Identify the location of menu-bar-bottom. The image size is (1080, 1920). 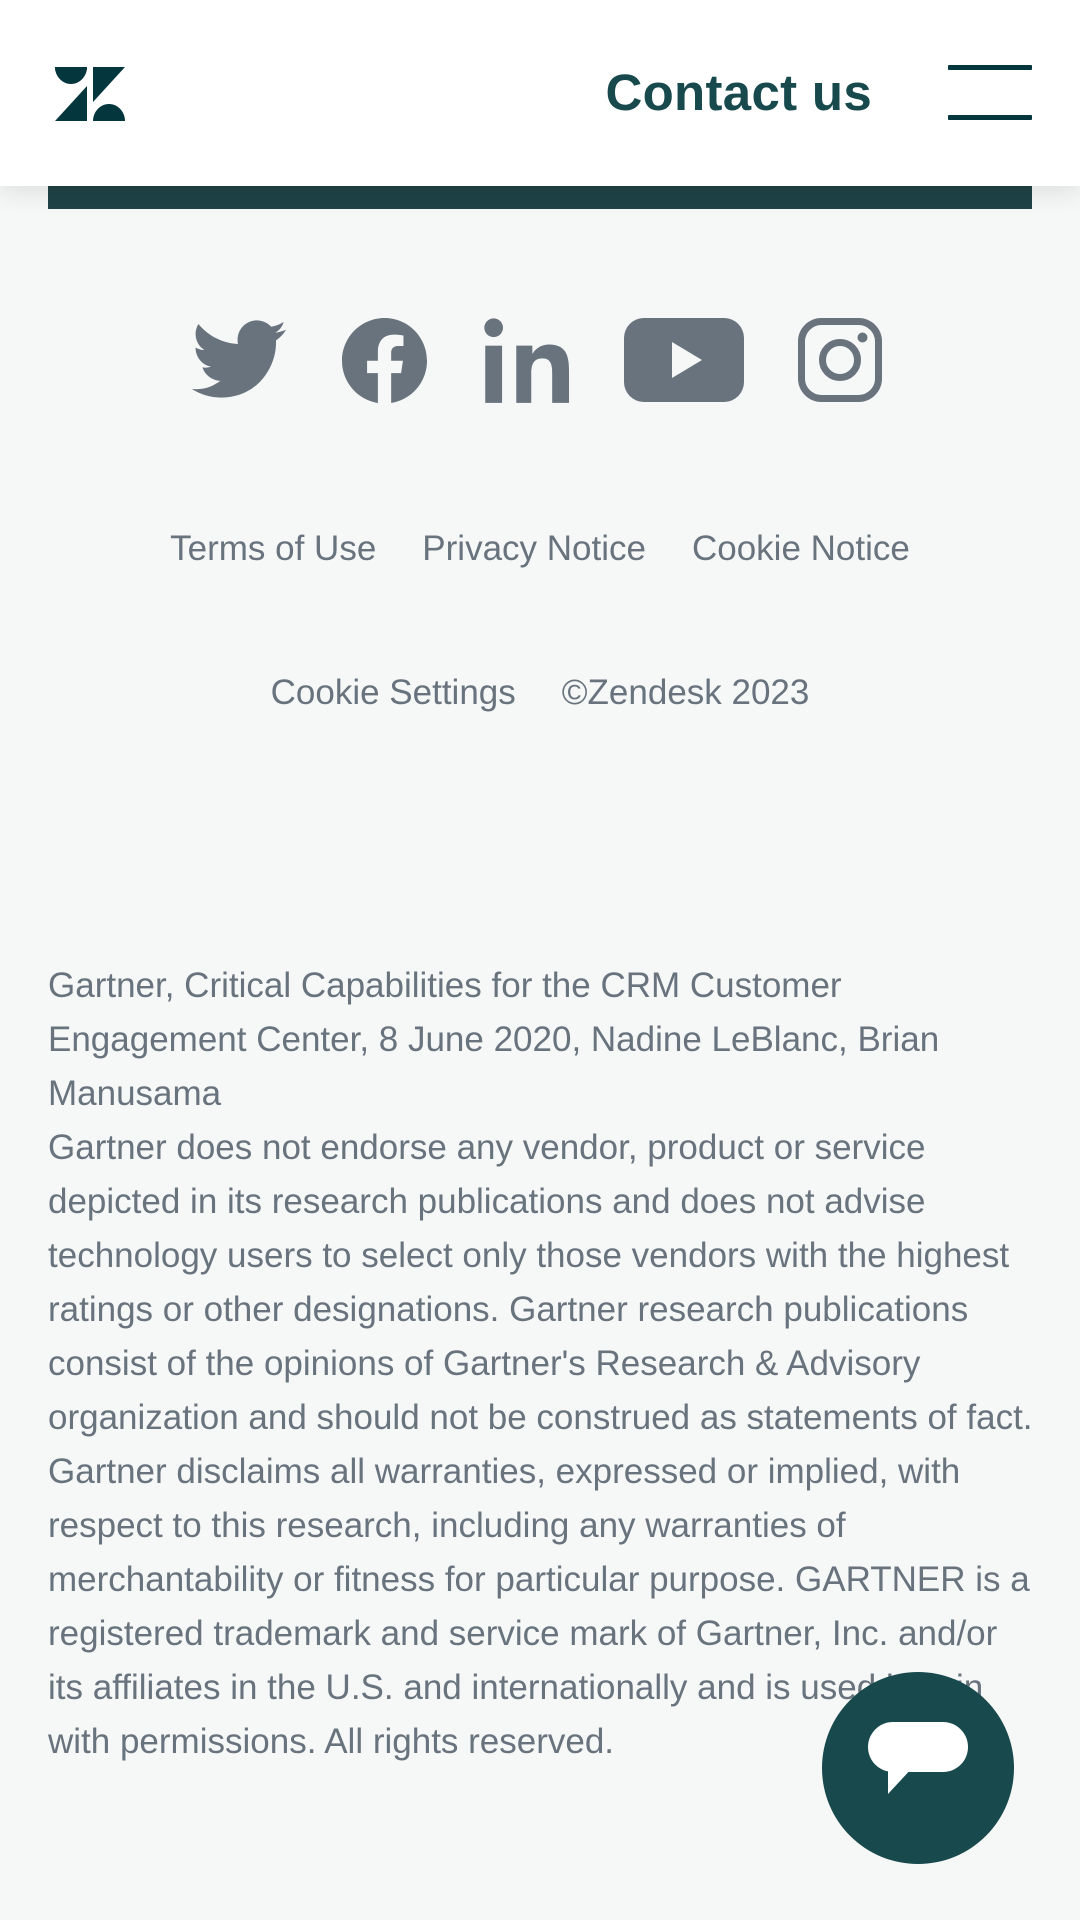
(990, 117).